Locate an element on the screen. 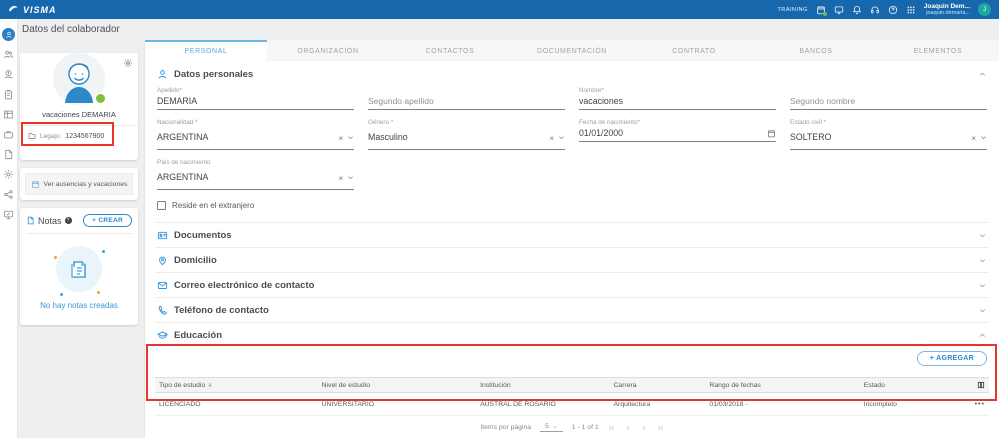  monitor-icon is located at coordinates (839, 10).